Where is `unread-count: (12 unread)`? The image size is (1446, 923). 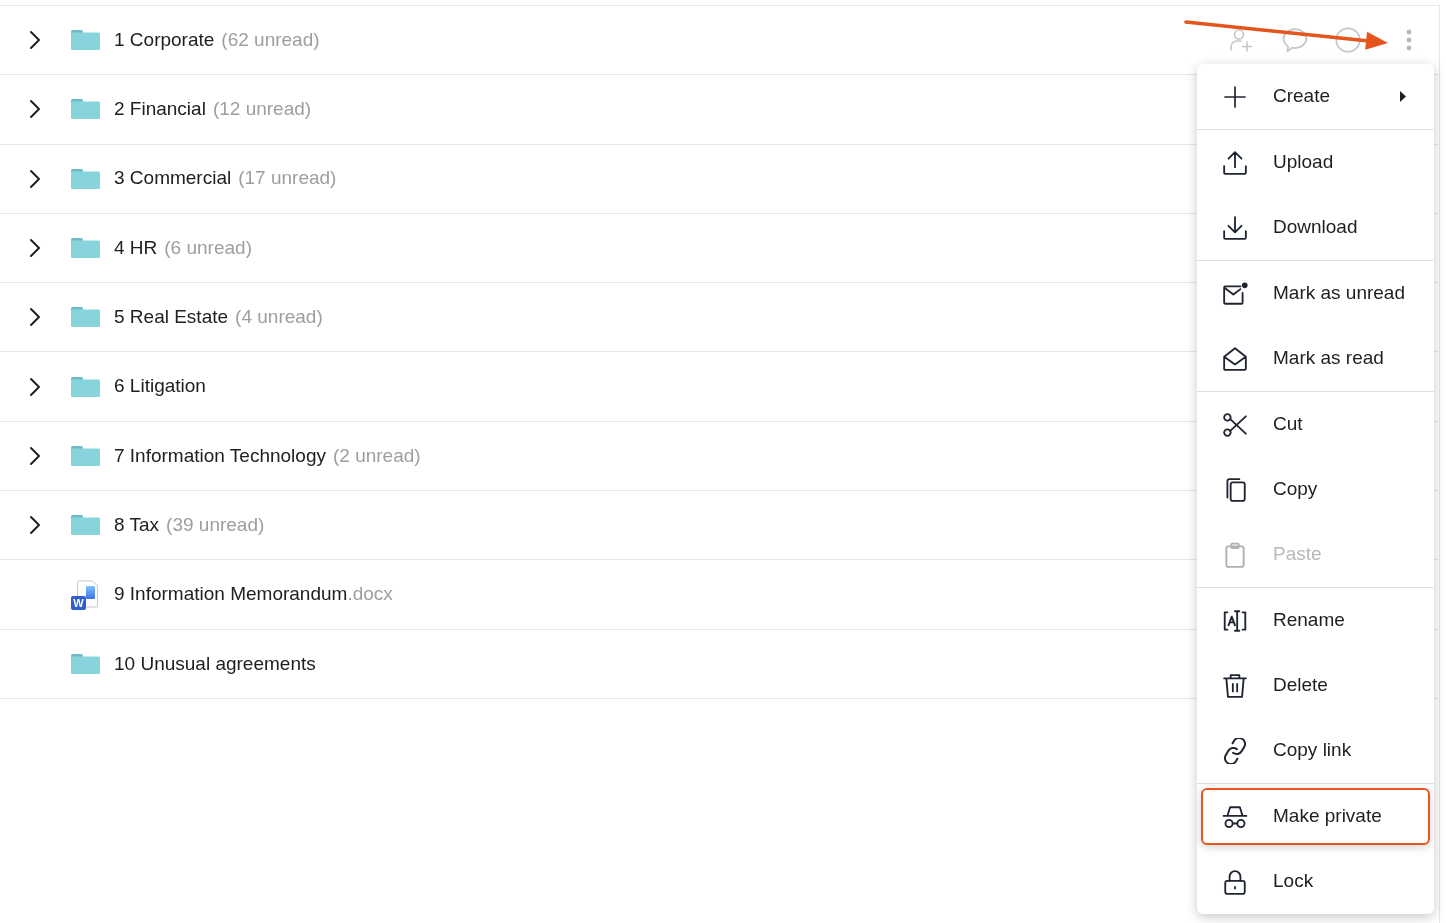 unread-count: (12 unread) is located at coordinates (262, 109).